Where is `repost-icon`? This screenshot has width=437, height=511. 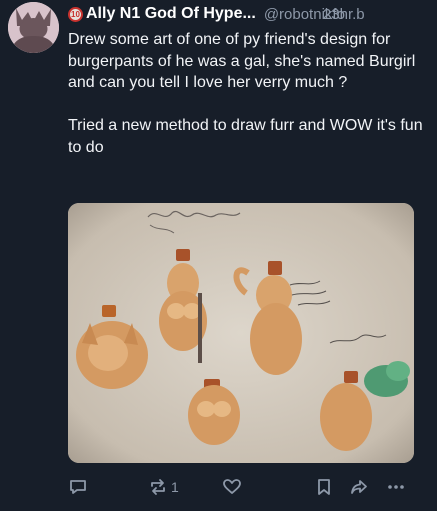
repost-icon is located at coordinates (158, 487).